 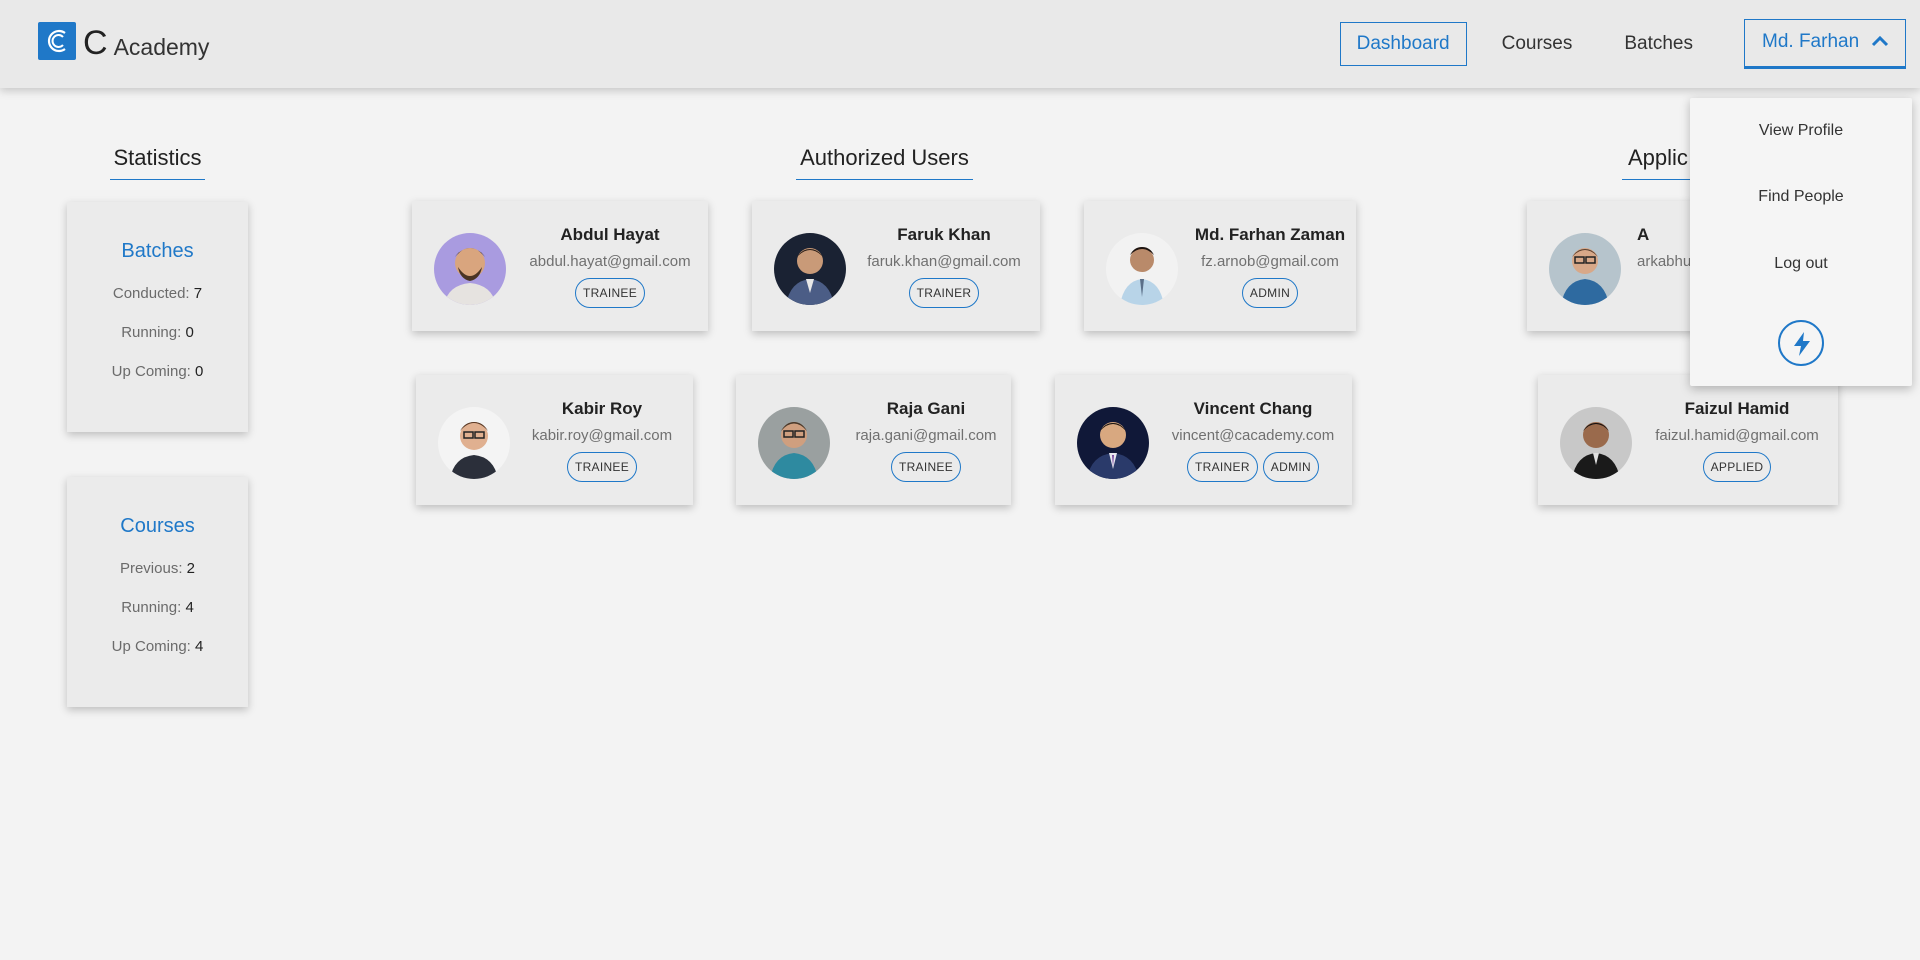 I want to click on user-menu-label: Md. Farhan, so click(x=1811, y=41).